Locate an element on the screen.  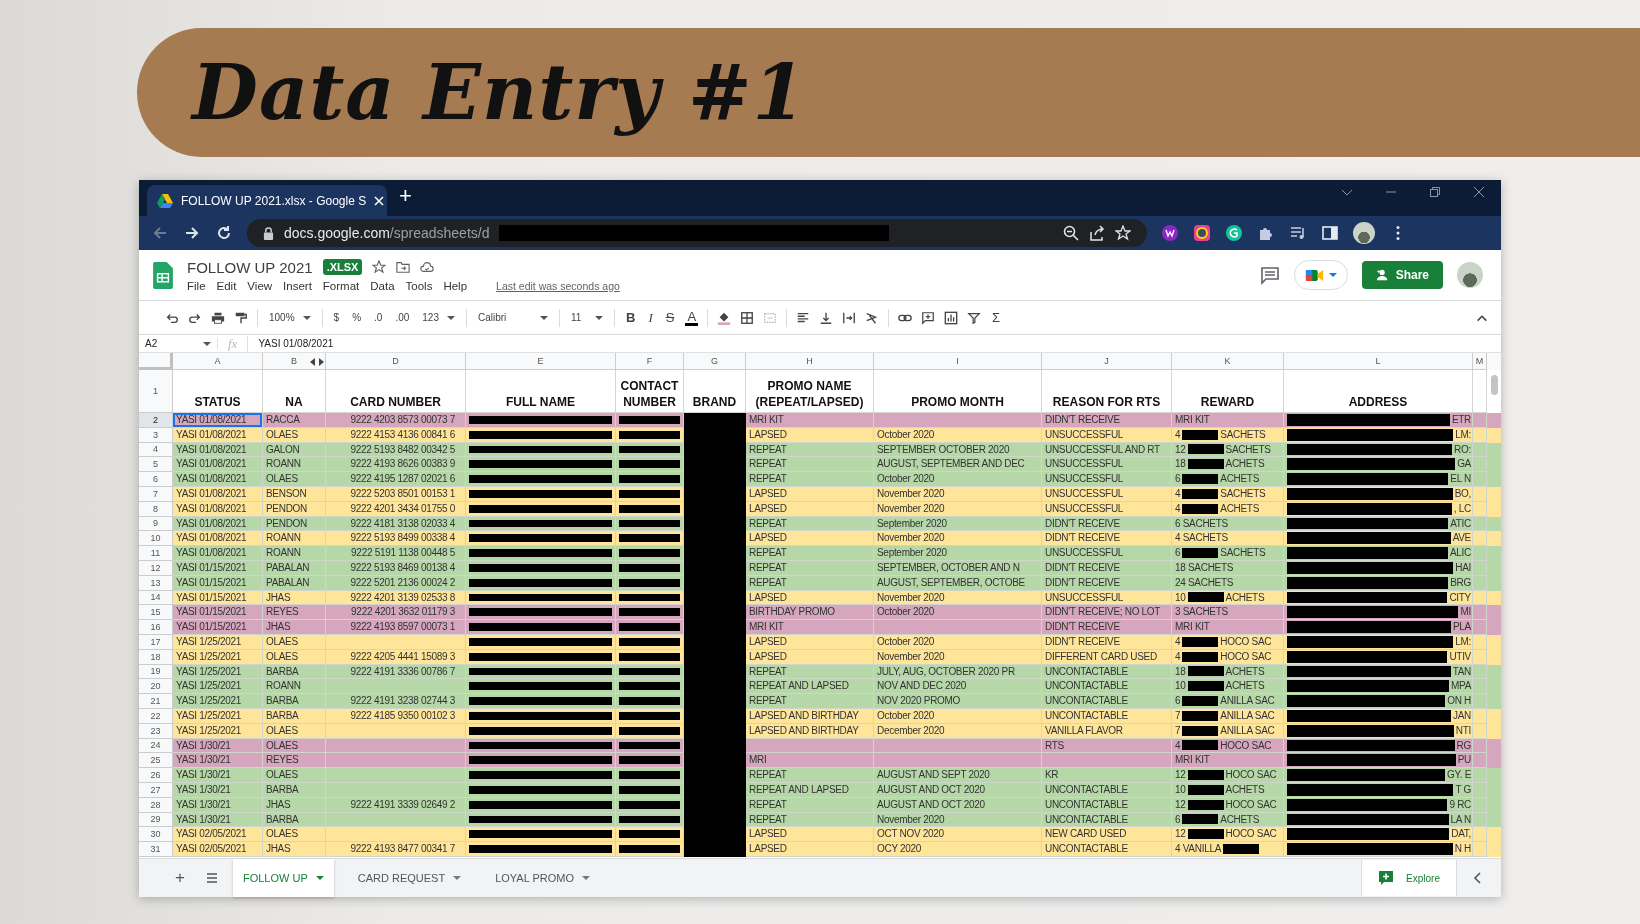
hidden-column-arrows-icon is located at coordinates (317, 362).